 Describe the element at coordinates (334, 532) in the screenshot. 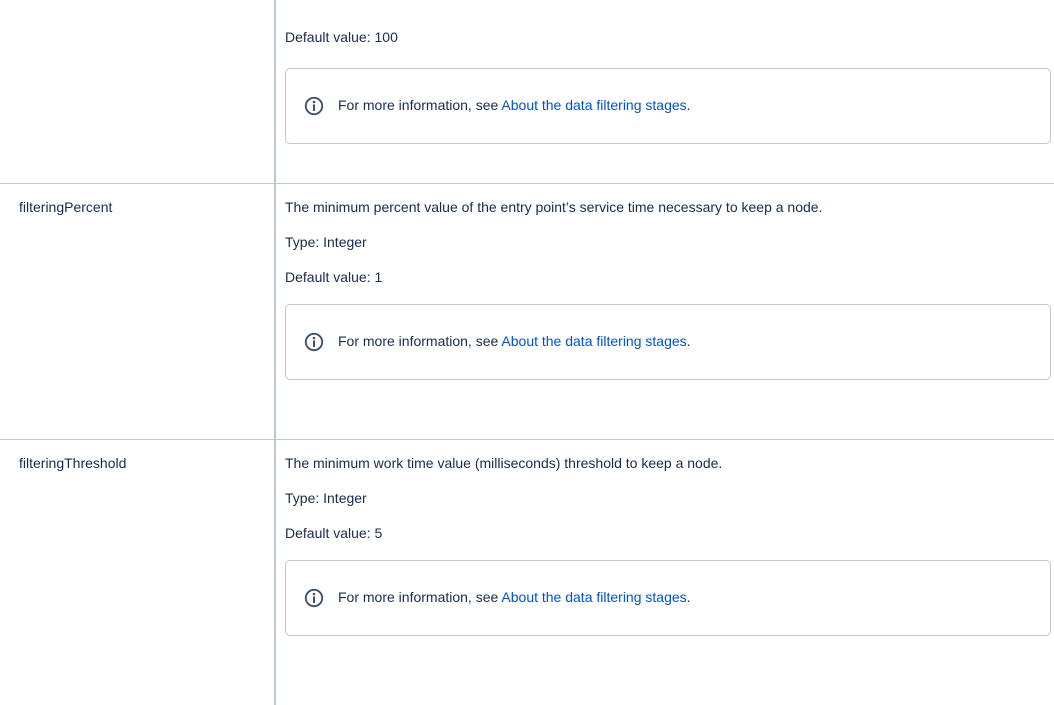

I see `default-value-text: Default value: 5` at that location.